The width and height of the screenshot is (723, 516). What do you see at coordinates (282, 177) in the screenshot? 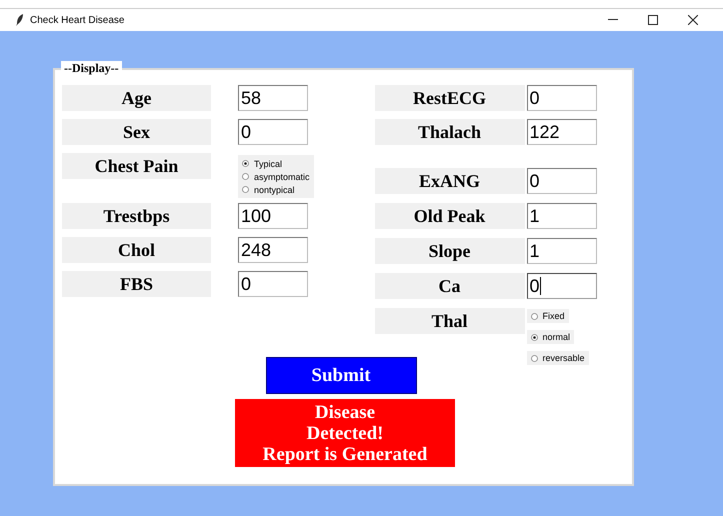
I see `radio-label: asymptomatic` at bounding box center [282, 177].